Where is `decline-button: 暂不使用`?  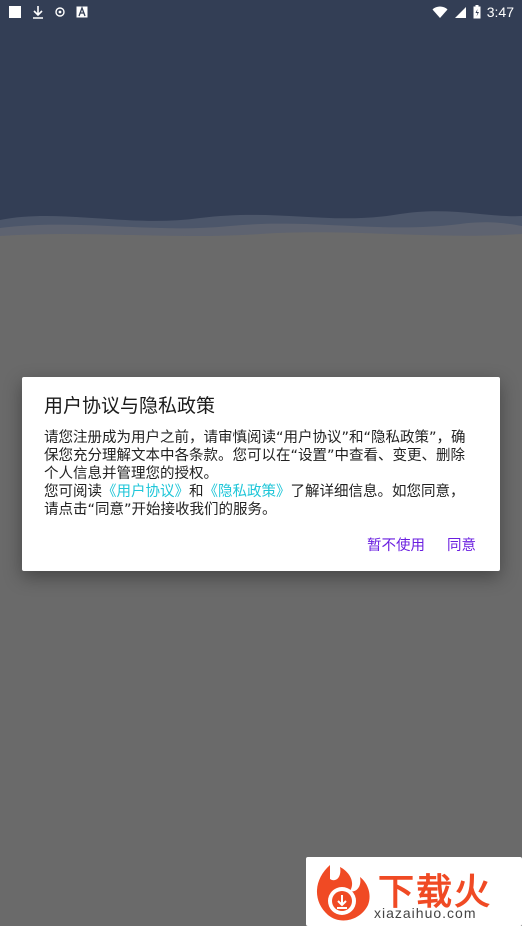
decline-button: 暂不使用 is located at coordinates (396, 544).